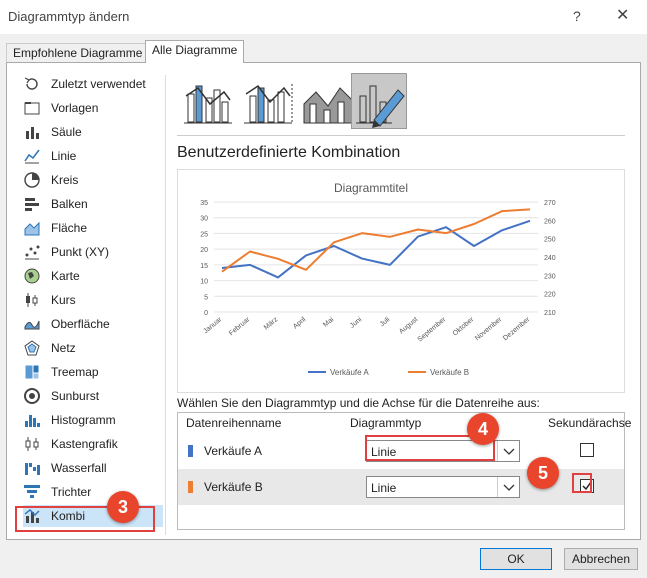  What do you see at coordinates (271, 324) in the screenshot?
I see `x-tick-label: März` at bounding box center [271, 324].